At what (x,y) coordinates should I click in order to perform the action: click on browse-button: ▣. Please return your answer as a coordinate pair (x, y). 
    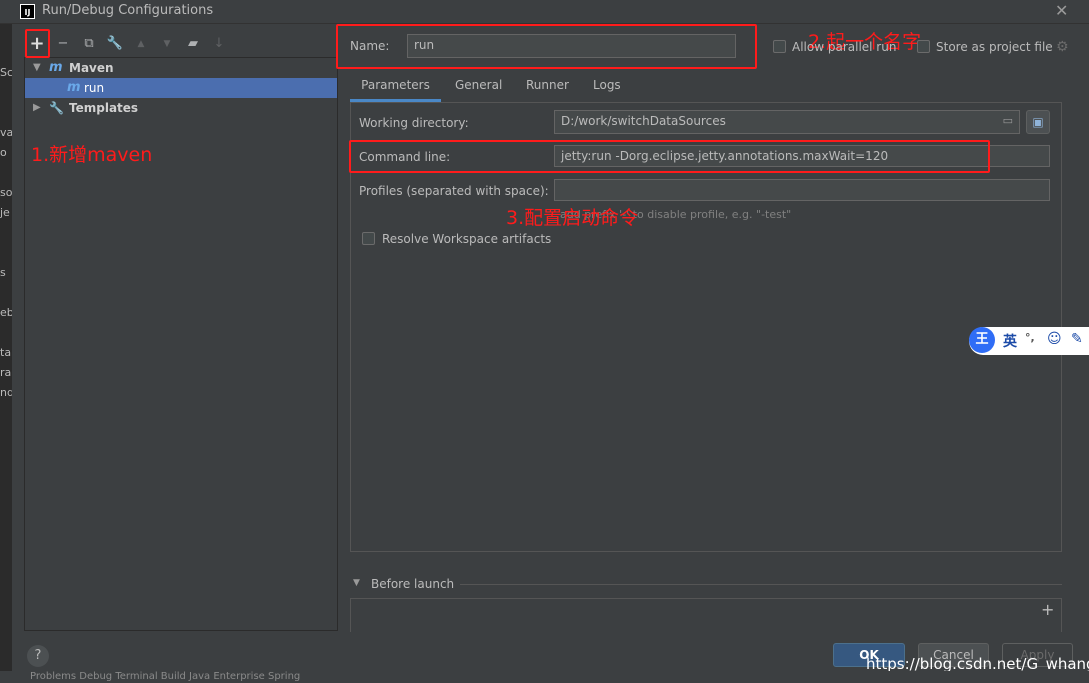
    Looking at the image, I should click on (1038, 122).